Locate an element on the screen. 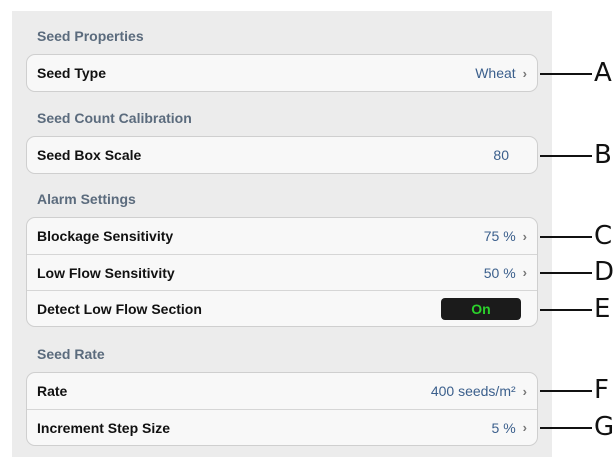  row-seed-box-scale: Seed Box Scale 80 is located at coordinates (282, 155).